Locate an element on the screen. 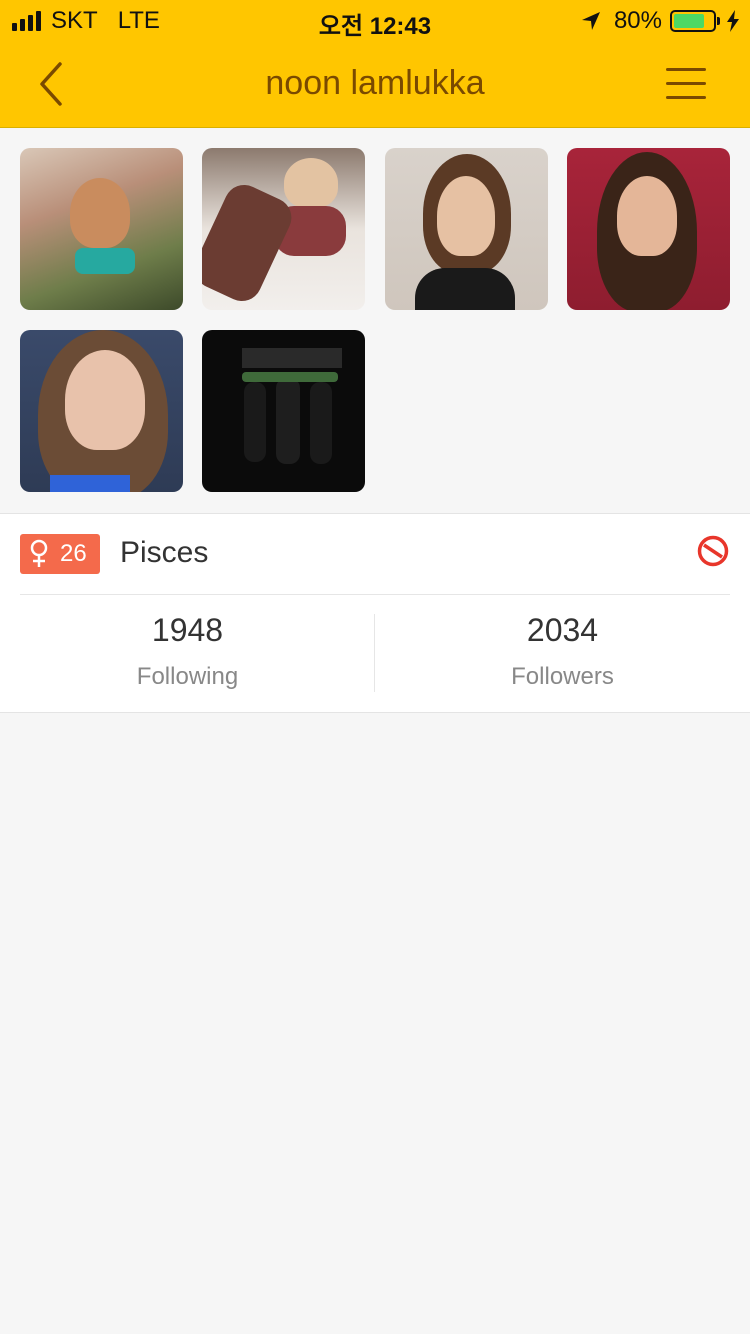 This screenshot has height=1334, width=750. battery-fill is located at coordinates (689, 21).